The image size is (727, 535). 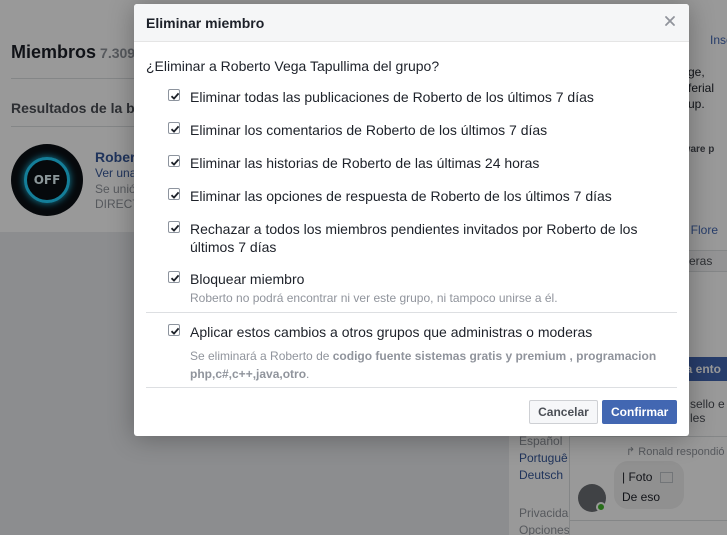 What do you see at coordinates (308, 374) in the screenshot?
I see `description-suffix: .` at bounding box center [308, 374].